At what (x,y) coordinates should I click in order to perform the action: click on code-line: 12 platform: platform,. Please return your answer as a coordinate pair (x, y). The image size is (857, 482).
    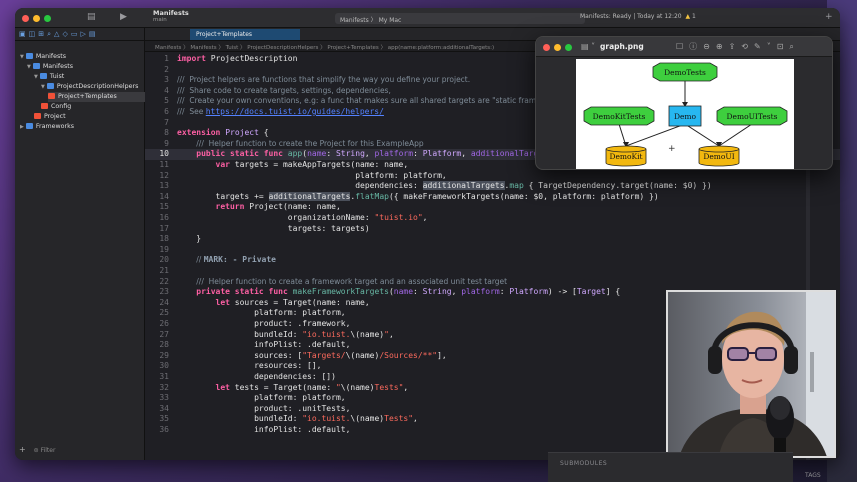
    Looking at the image, I should click on (492, 176).